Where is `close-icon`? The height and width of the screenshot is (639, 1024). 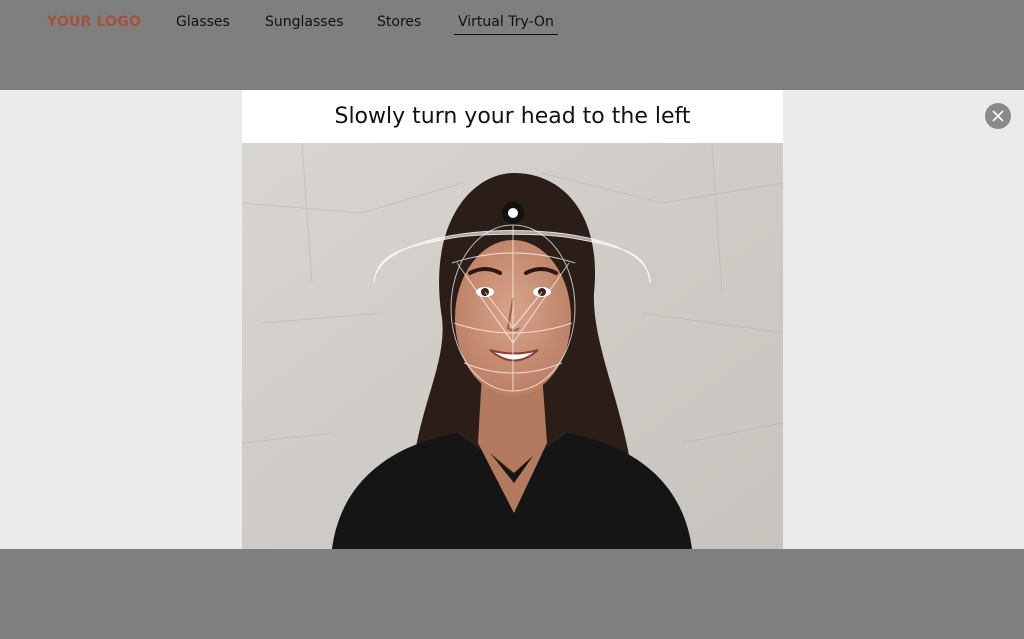 close-icon is located at coordinates (998, 116).